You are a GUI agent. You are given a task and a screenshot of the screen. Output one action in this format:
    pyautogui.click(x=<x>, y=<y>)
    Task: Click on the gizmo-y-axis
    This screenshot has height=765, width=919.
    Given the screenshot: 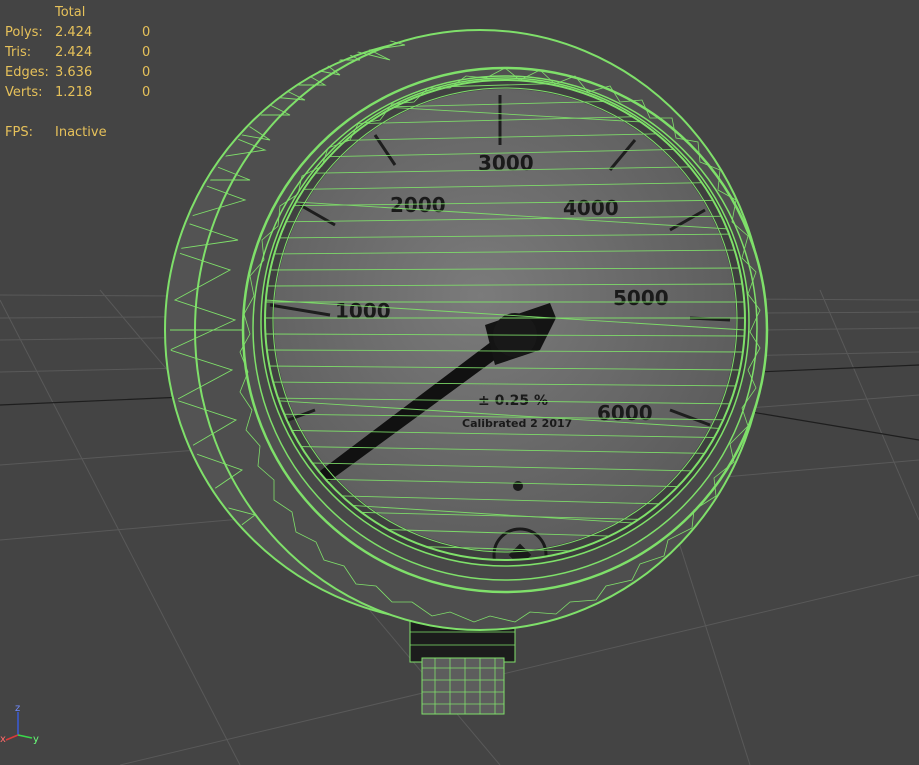 What is the action you would take?
    pyautogui.click(x=25, y=736)
    